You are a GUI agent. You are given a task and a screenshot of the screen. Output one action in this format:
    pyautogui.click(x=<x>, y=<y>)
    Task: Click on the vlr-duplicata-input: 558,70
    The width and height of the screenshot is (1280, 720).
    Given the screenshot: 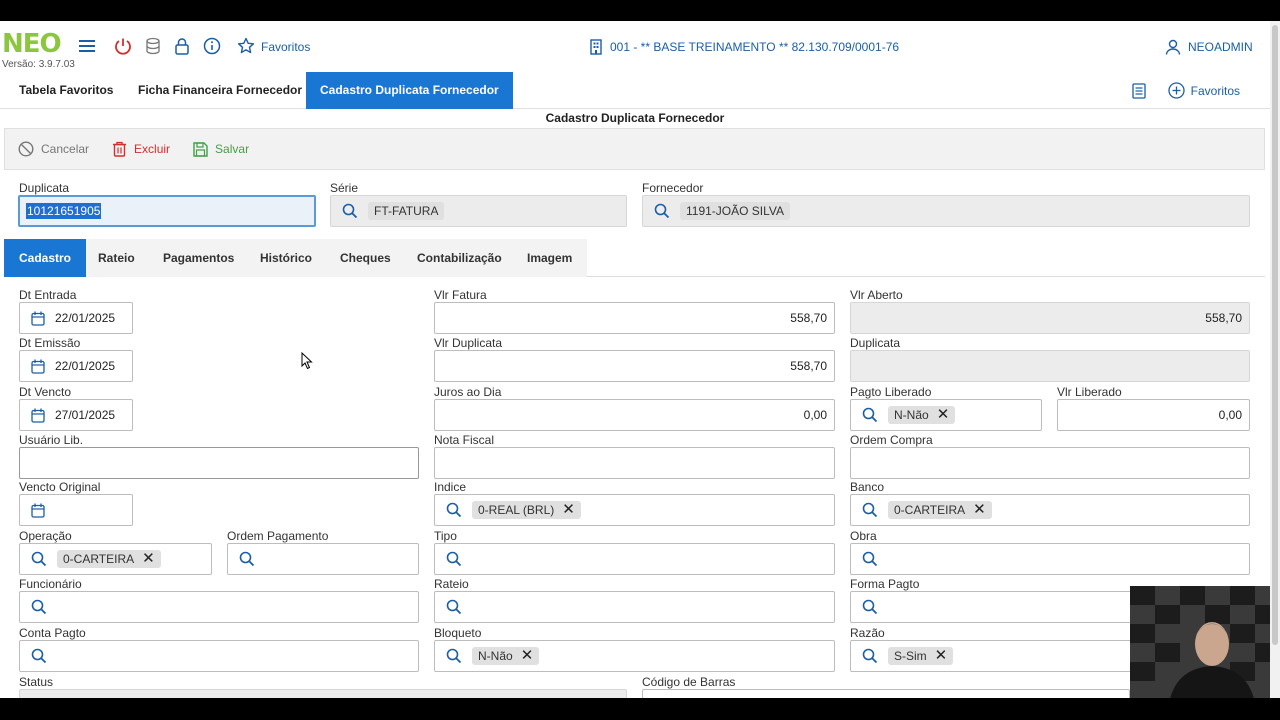 What is the action you would take?
    pyautogui.click(x=634, y=366)
    